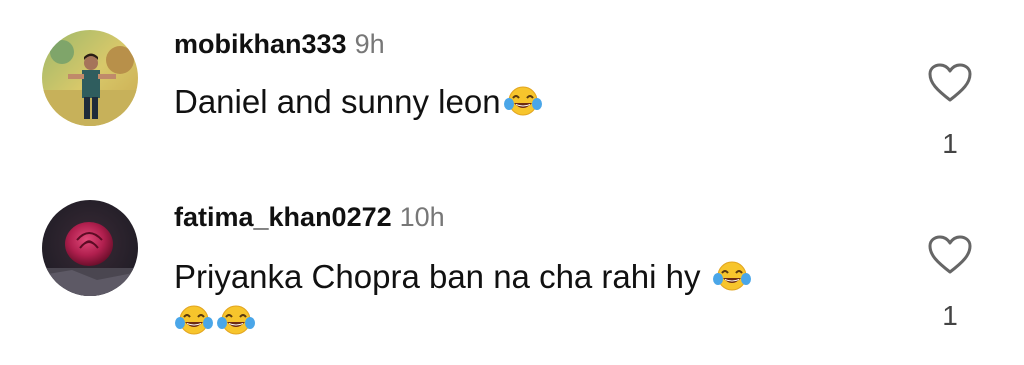 This screenshot has width=1024, height=365. I want to click on comment-text: Priyanka Chopra ban na cha rahi hy, so click(463, 299).